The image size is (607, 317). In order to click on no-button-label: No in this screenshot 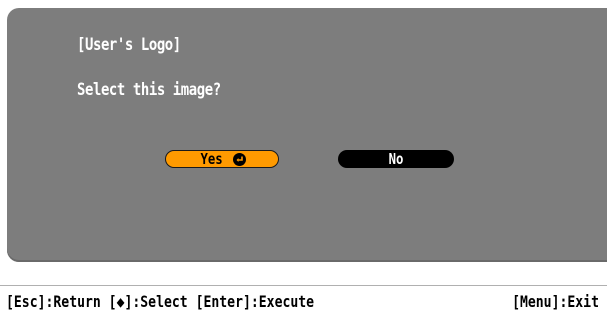, I will do `click(396, 159)`.